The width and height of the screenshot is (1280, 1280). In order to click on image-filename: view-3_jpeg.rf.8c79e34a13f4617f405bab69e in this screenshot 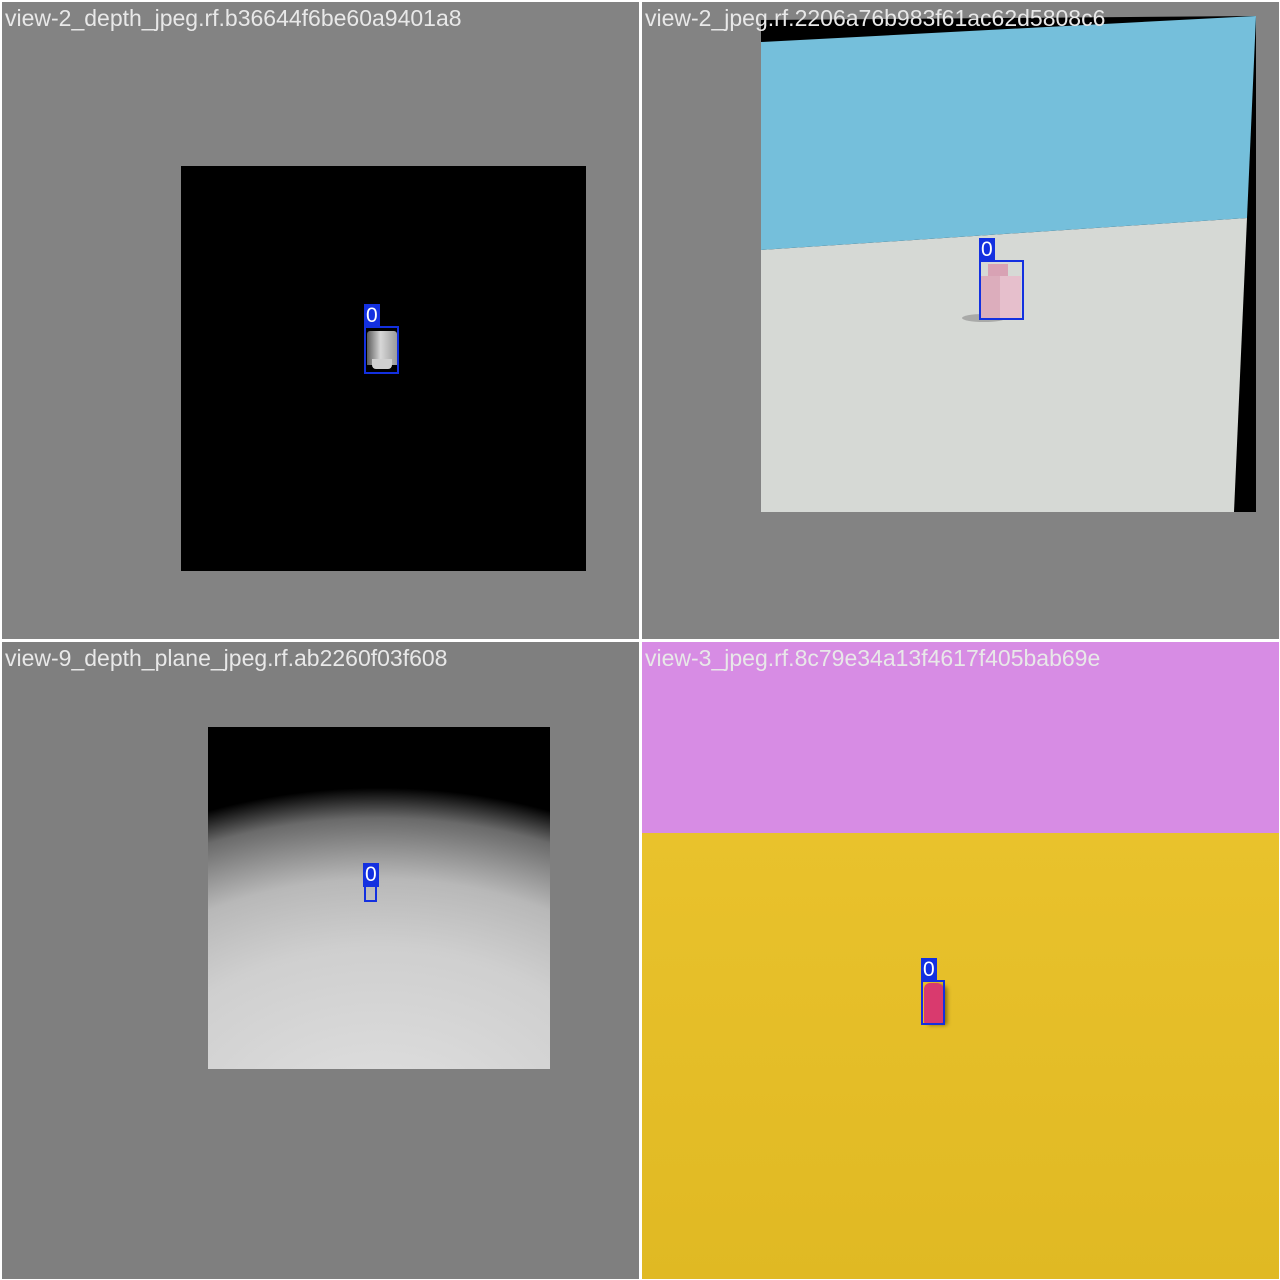, I will do `click(873, 658)`.